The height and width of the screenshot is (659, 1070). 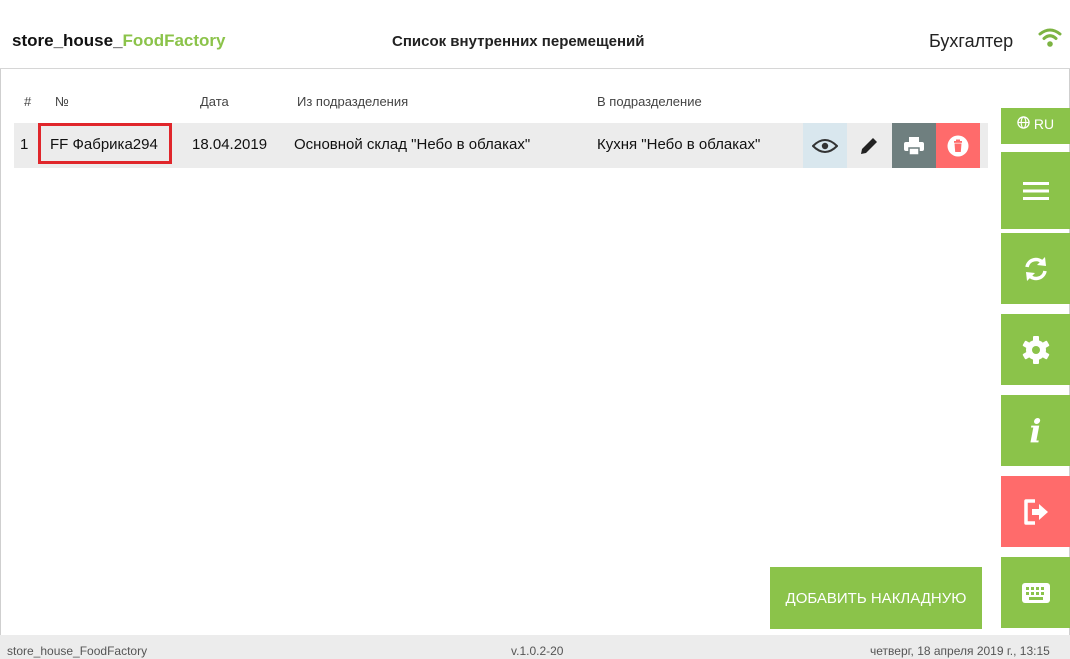 I want to click on col-to: В подразделение, so click(x=649, y=101).